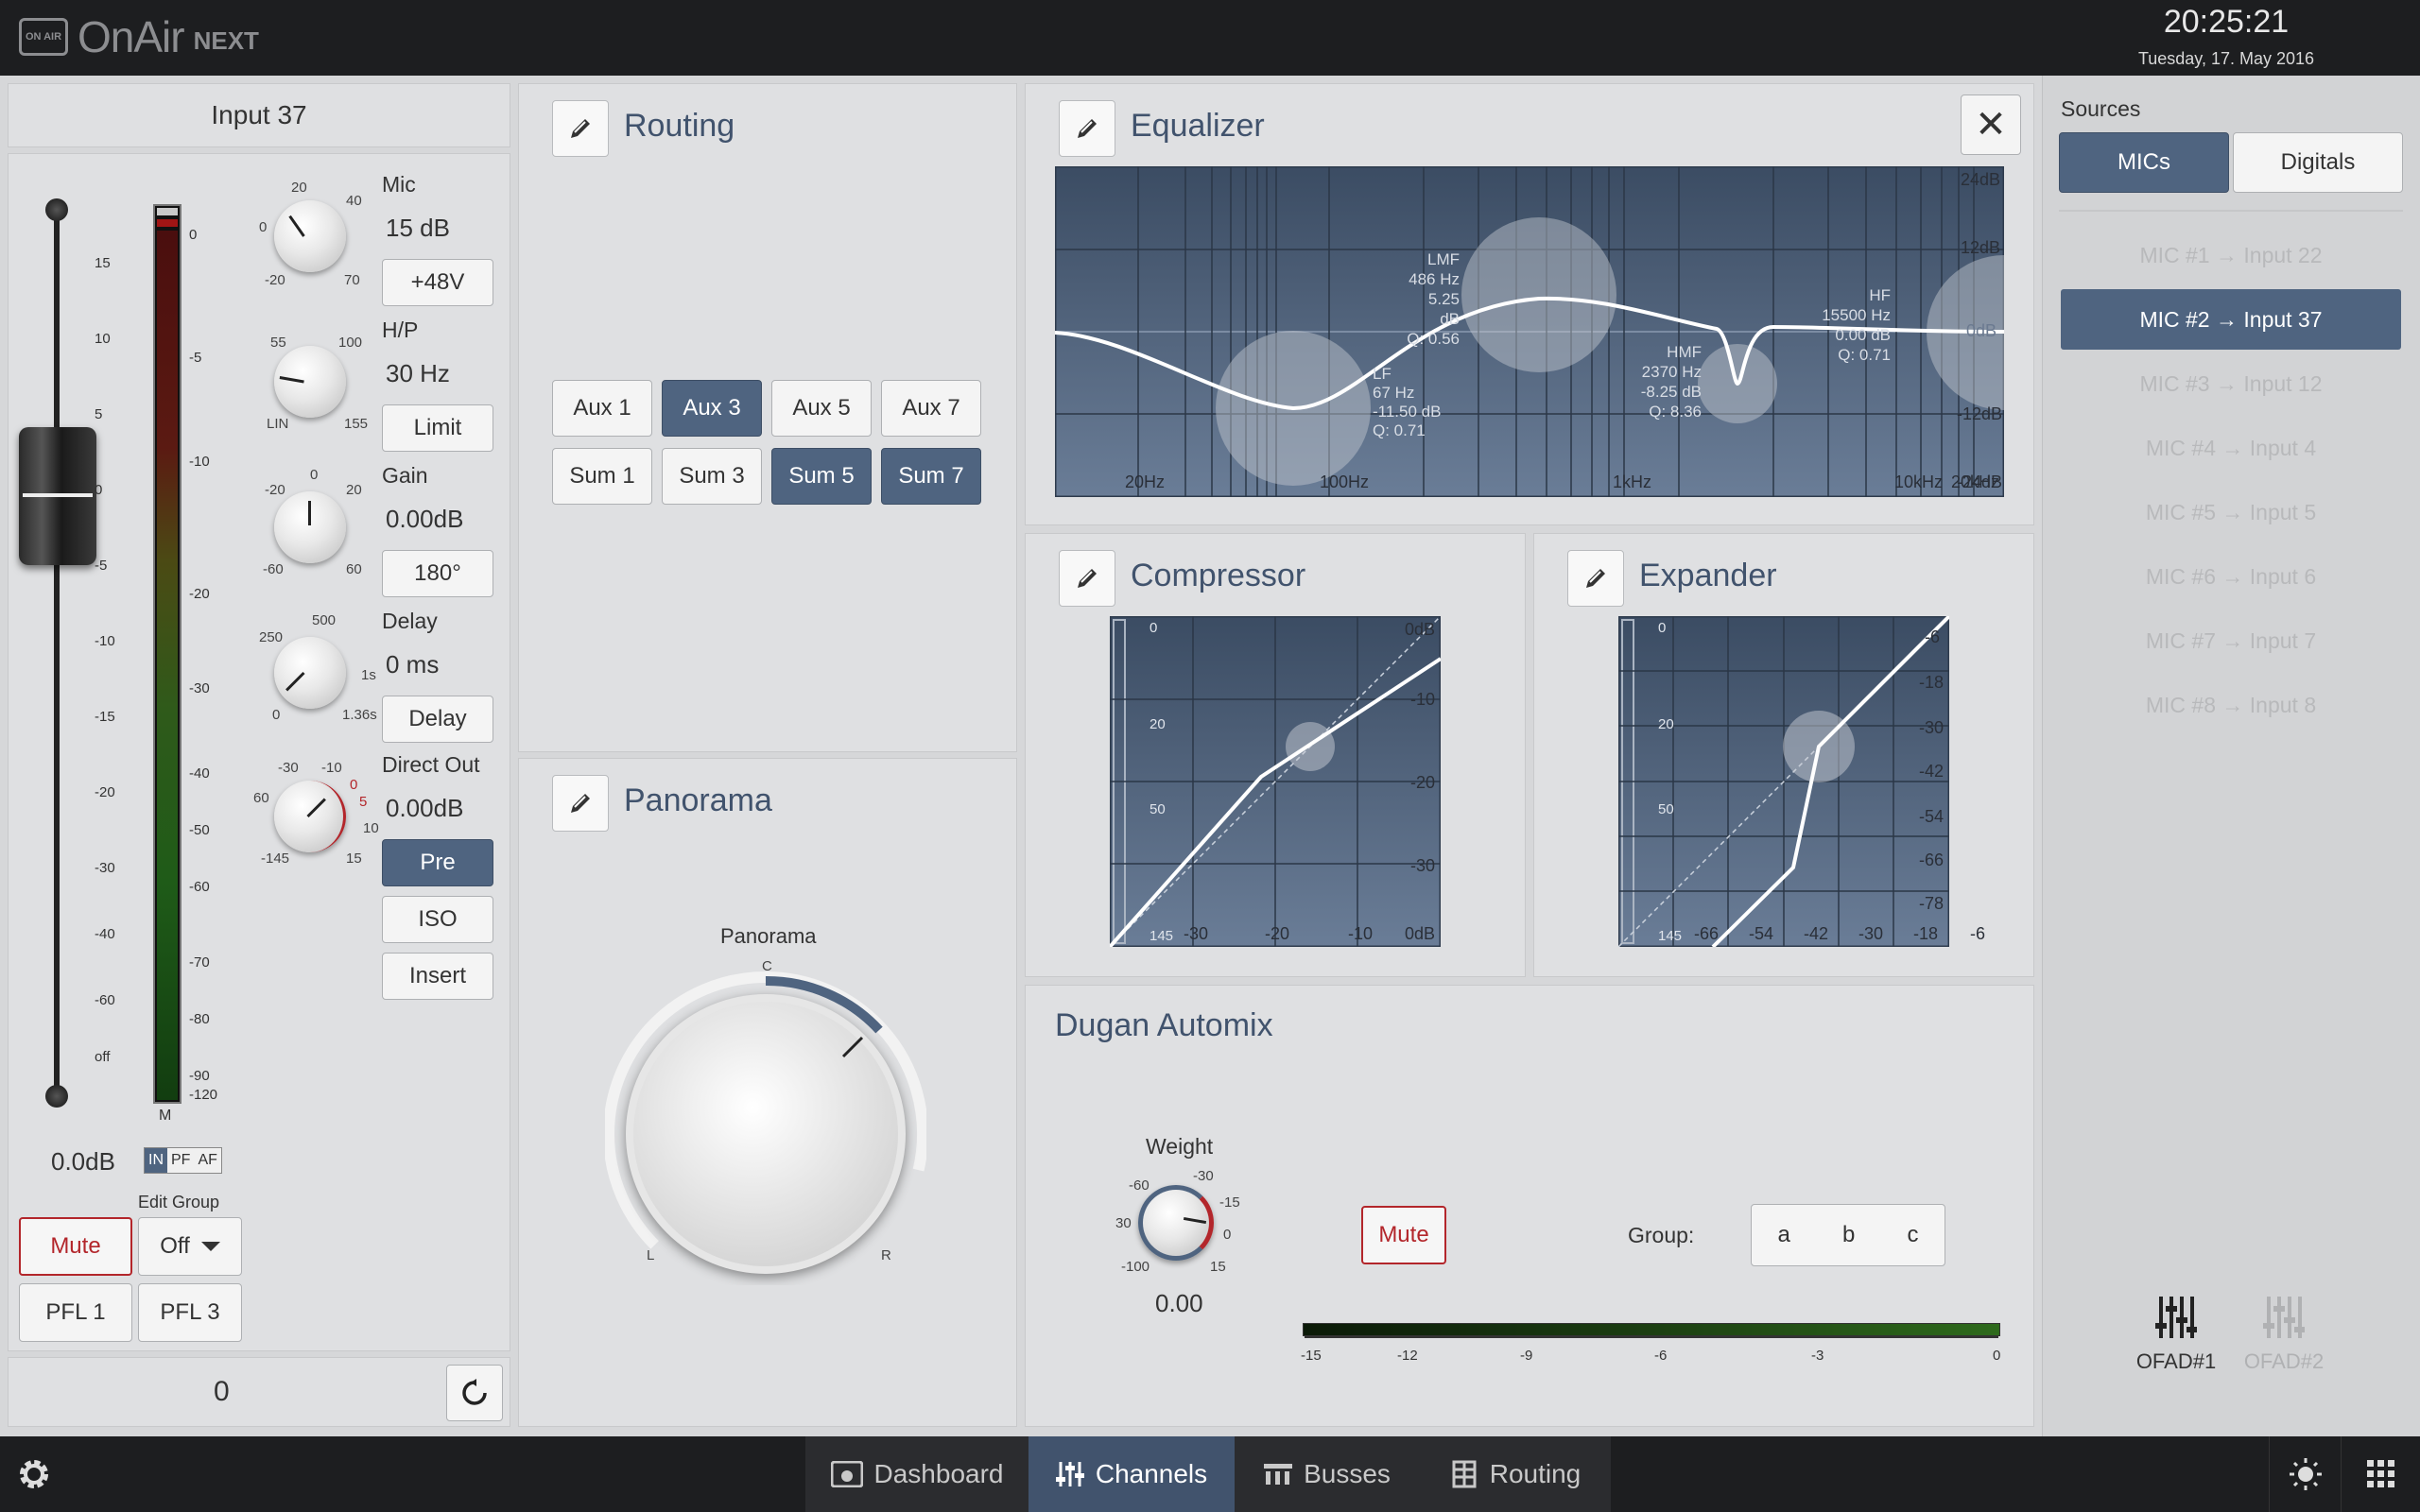 The width and height of the screenshot is (2420, 1512). What do you see at coordinates (712, 476) in the screenshot?
I see `routing-sum3-button: Sum 3` at bounding box center [712, 476].